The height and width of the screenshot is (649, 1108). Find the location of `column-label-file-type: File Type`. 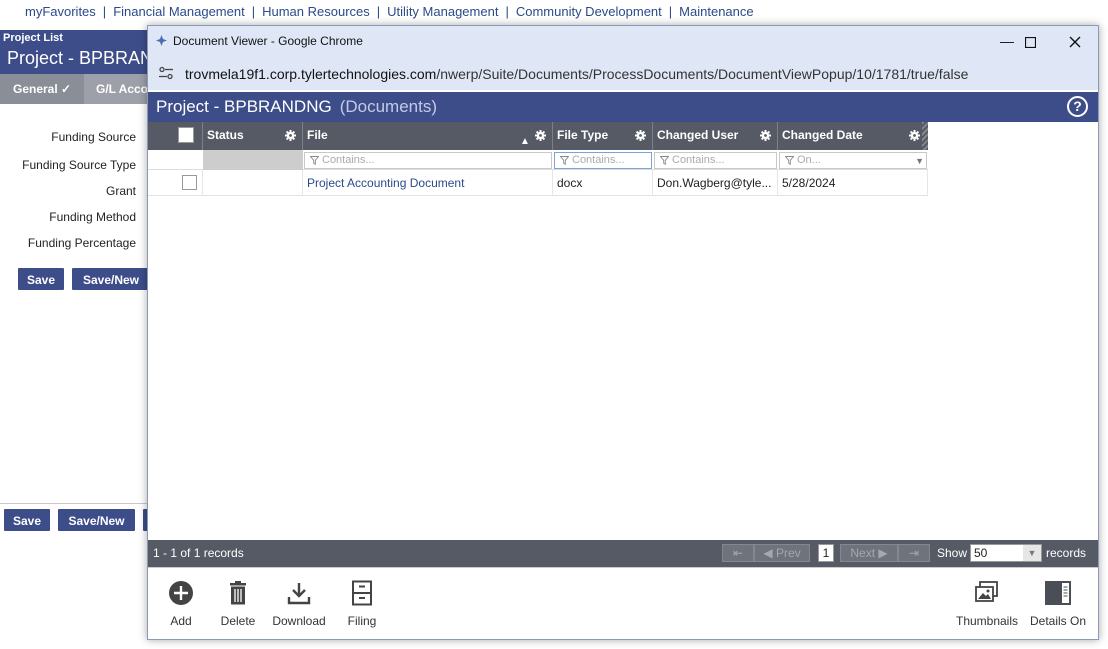

column-label-file-type: File Type is located at coordinates (583, 135).